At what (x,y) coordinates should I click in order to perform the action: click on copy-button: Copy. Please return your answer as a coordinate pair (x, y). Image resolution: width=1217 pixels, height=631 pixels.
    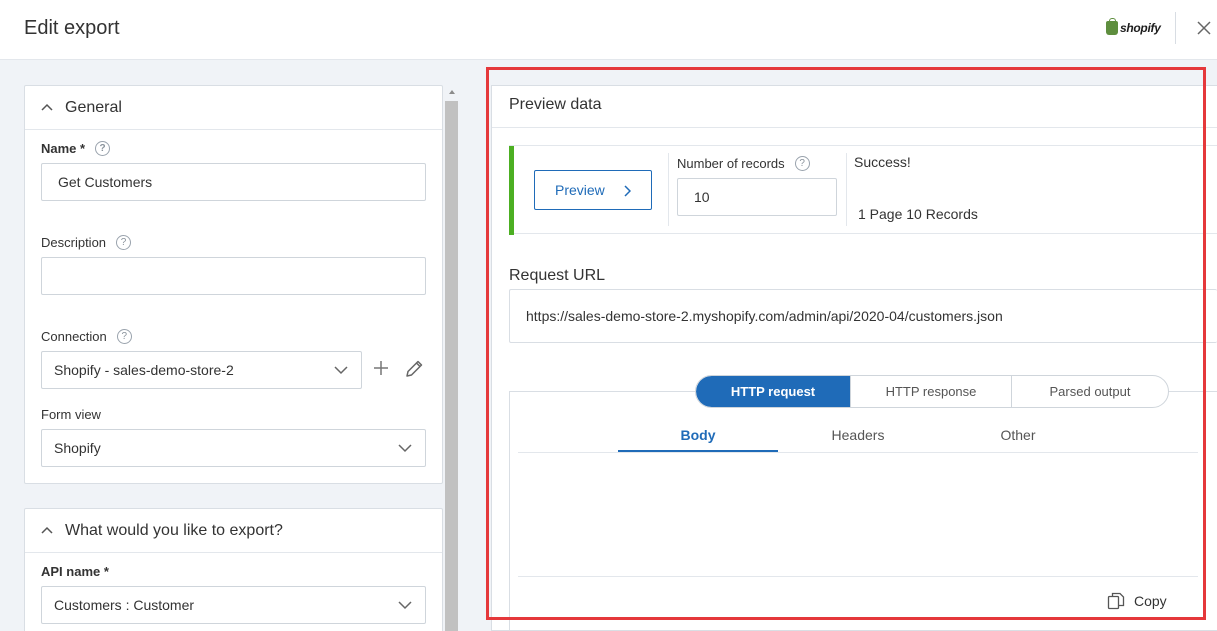
    Looking at the image, I should click on (1136, 601).